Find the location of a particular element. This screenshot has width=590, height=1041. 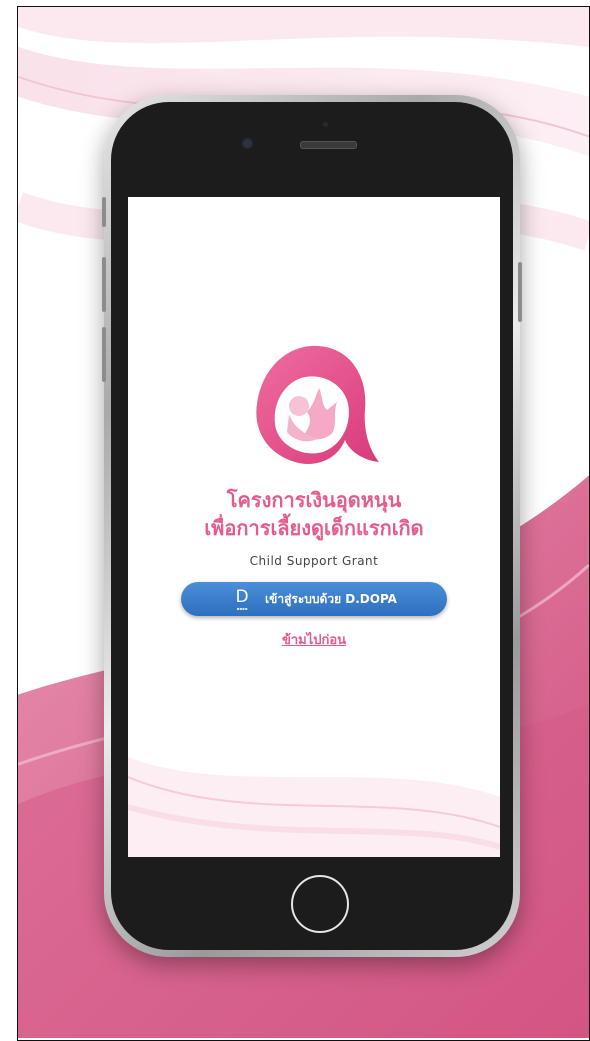

mute-switch is located at coordinates (104, 212).